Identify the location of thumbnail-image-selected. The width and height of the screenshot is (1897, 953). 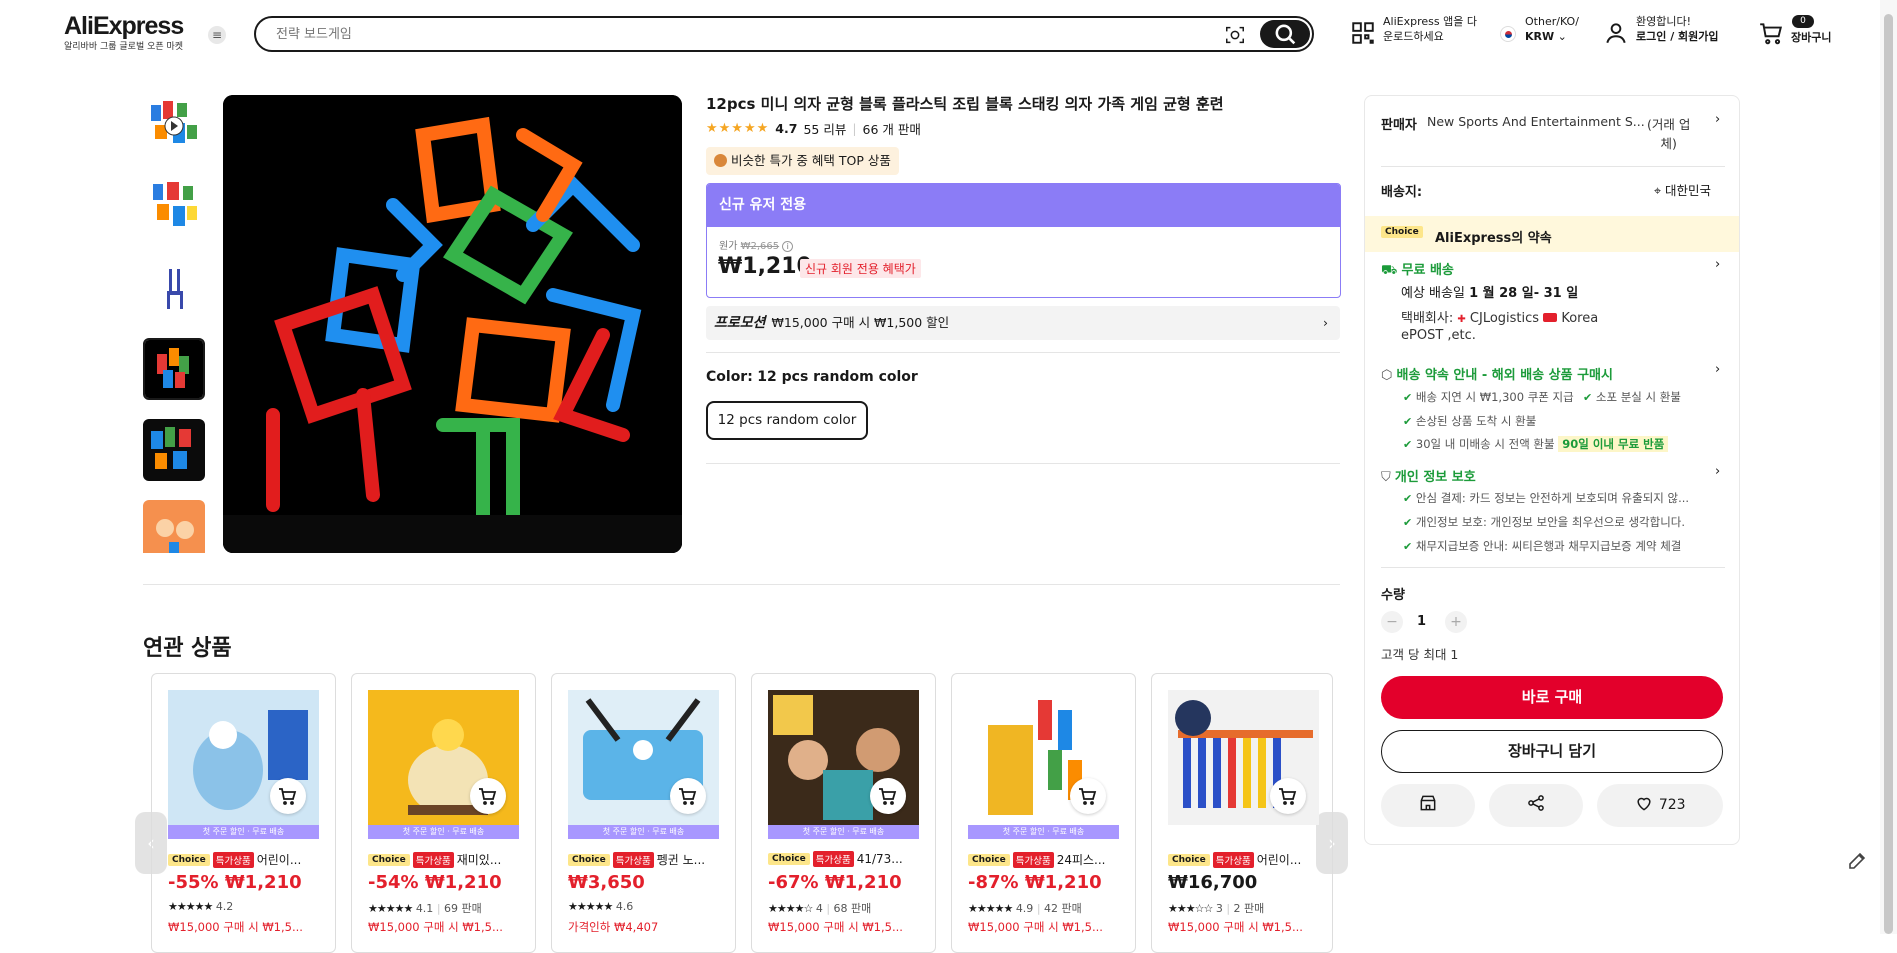
(174, 369).